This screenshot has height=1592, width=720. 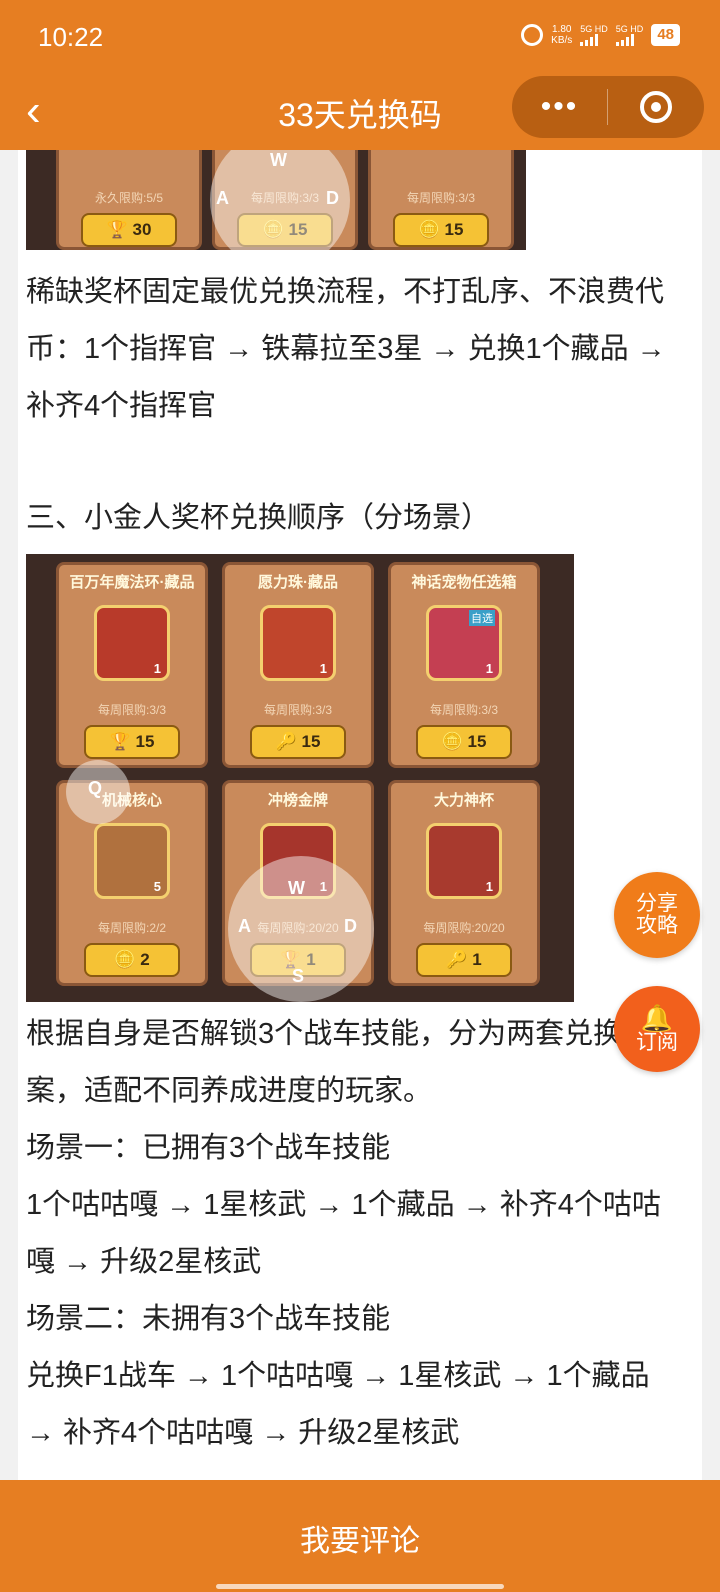 What do you see at coordinates (339, 1062) in the screenshot?
I see `paragraph-scenarios-intro: 根据自身是否解锁3个战车技能，分为两套兑换方案，适配不同养成进度的玩家。` at bounding box center [339, 1062].